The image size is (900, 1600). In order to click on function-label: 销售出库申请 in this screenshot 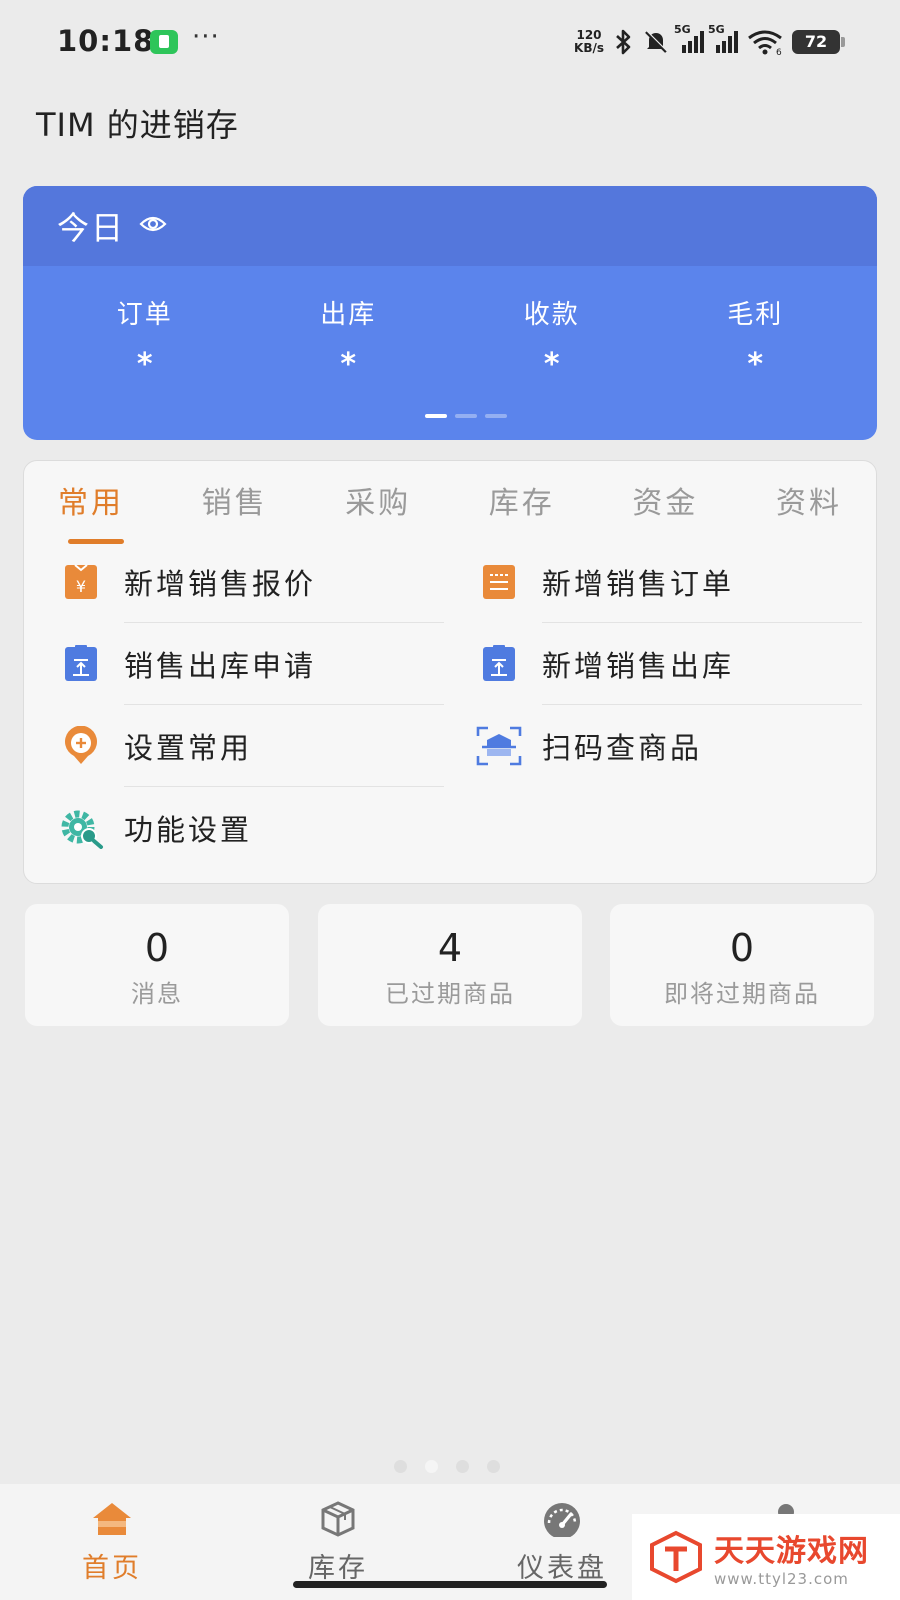, I will do `click(220, 666)`.